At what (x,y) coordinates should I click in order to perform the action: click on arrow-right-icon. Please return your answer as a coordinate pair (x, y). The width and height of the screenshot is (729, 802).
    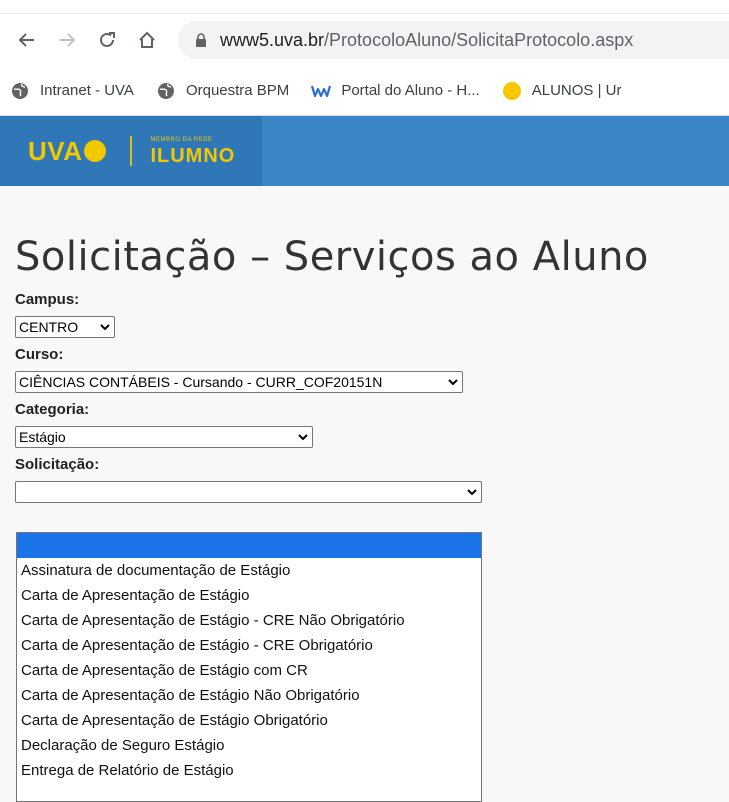
    Looking at the image, I should click on (68, 40).